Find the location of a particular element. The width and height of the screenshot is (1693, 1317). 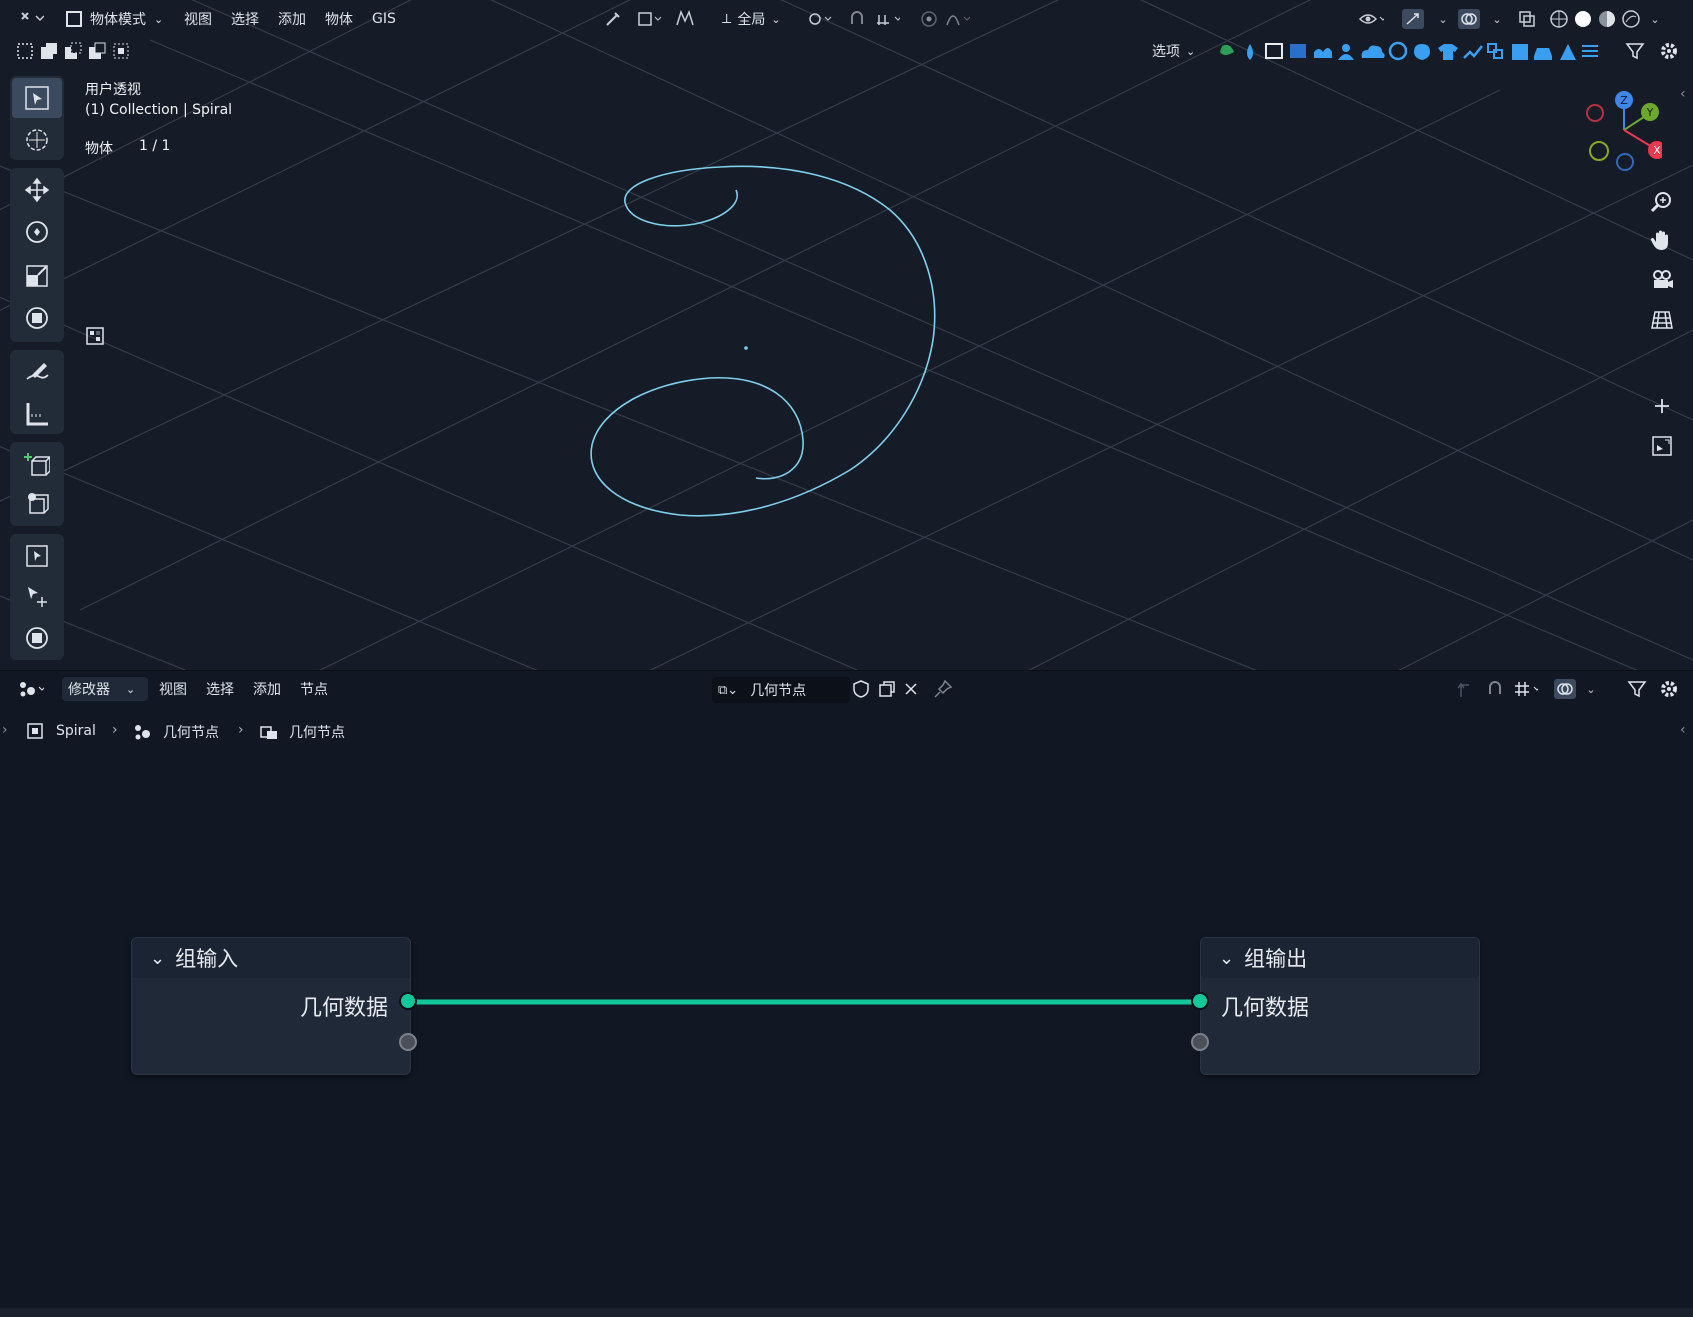

neg-x-axis-icon is located at coordinates (1595, 113).